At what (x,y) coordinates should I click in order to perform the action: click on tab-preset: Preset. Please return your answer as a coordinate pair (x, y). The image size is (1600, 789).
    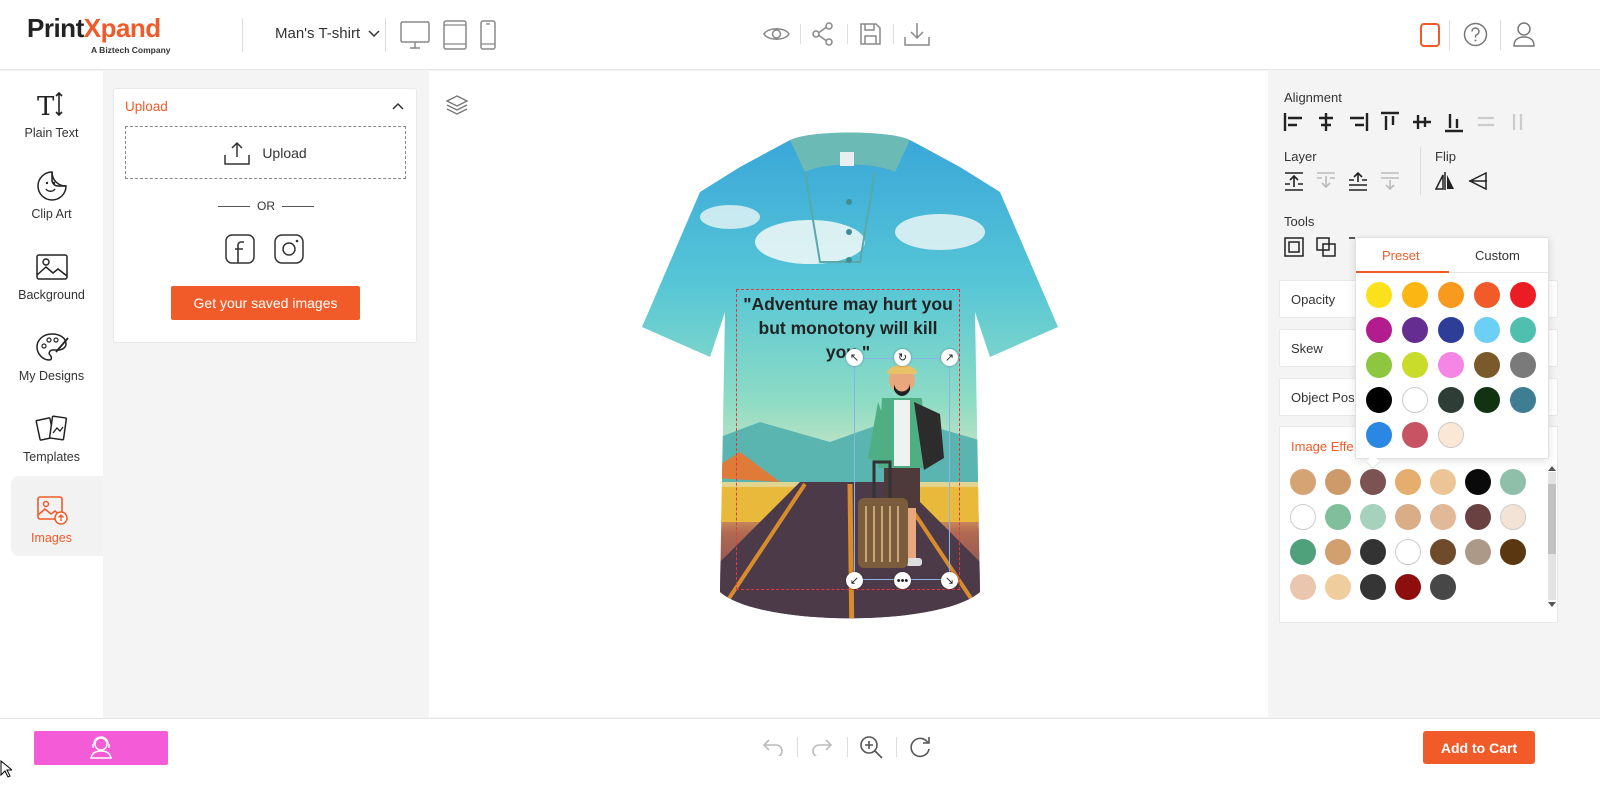
    Looking at the image, I should click on (1401, 255).